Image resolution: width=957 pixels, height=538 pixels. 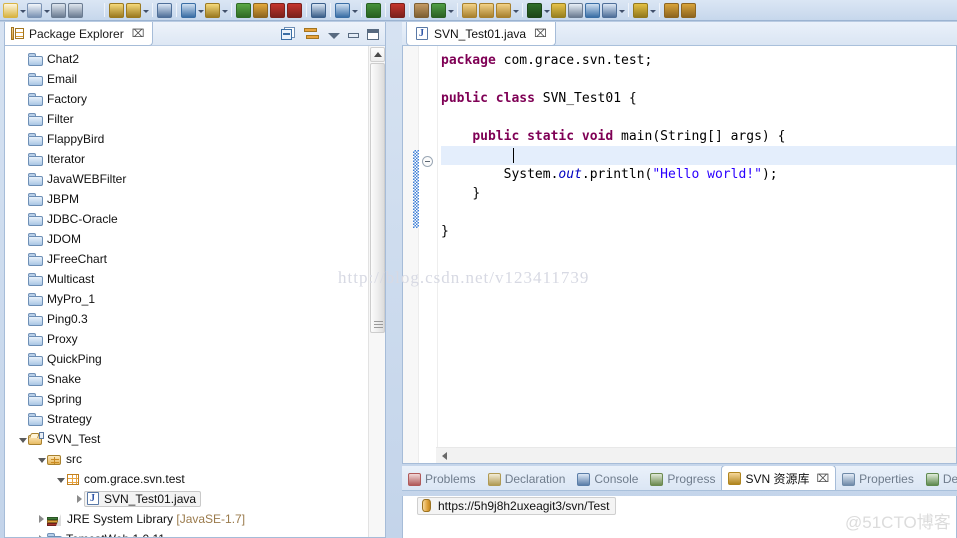 What do you see at coordinates (186, 179) in the screenshot?
I see `tree-item: JavaWEBFilter` at bounding box center [186, 179].